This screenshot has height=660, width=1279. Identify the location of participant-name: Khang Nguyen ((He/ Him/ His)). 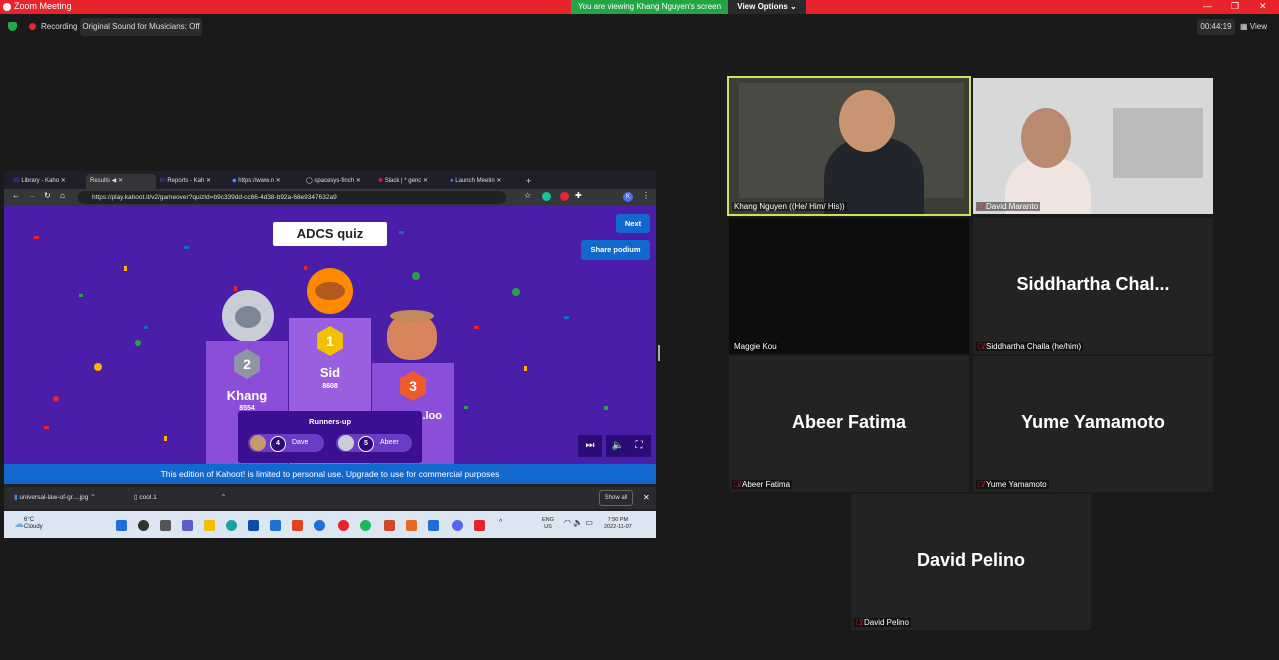
(789, 206).